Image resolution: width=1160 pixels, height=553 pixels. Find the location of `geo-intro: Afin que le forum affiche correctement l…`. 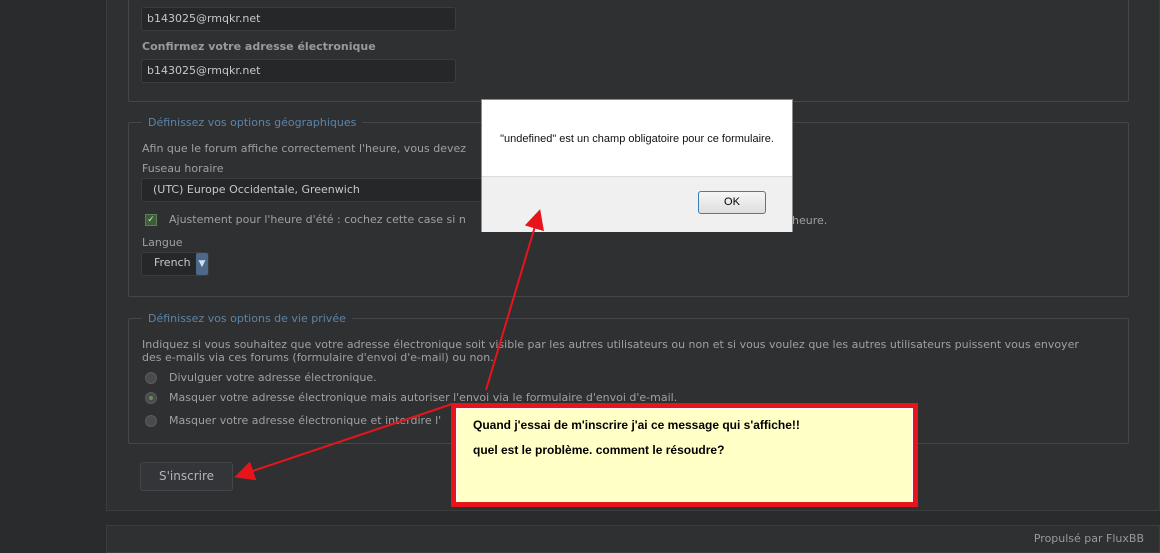

geo-intro: Afin que le forum affiche correctement l… is located at coordinates (304, 148).